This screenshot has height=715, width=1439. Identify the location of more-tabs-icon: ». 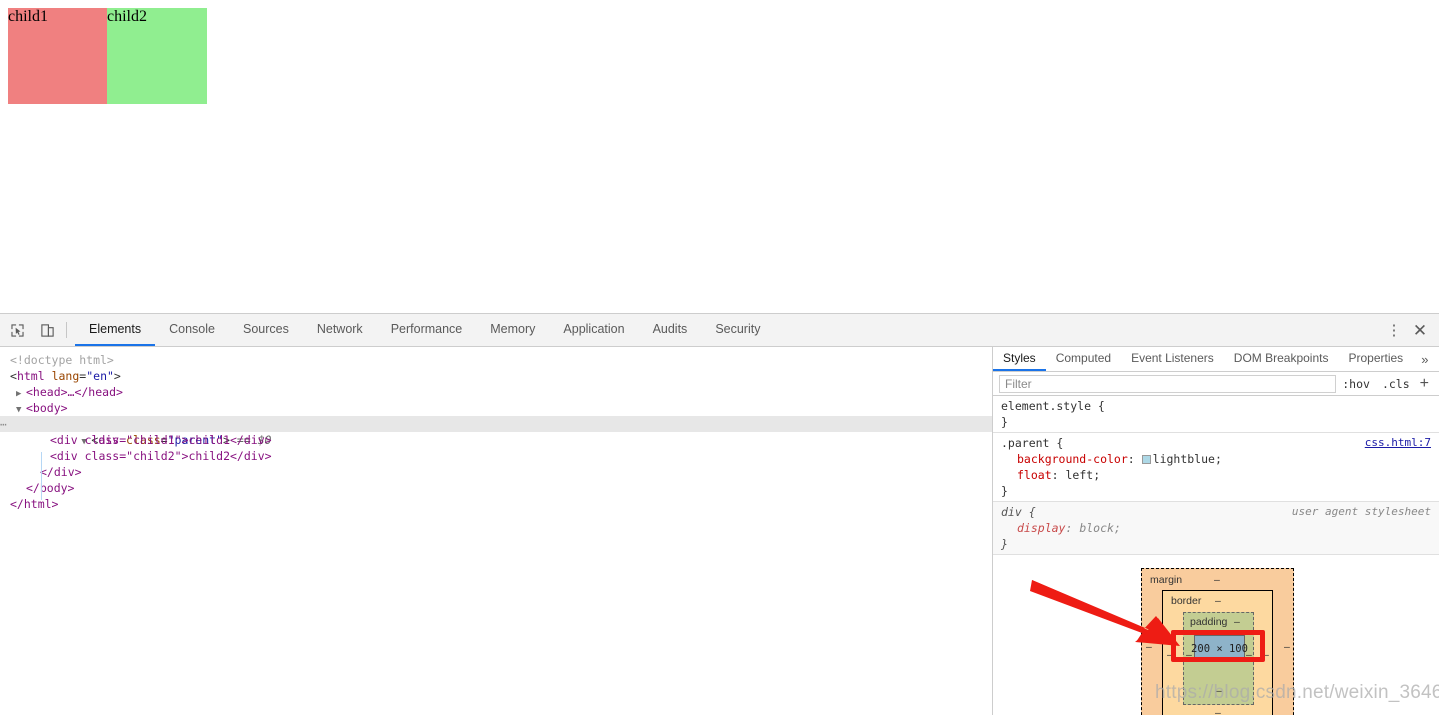
(1424, 359).